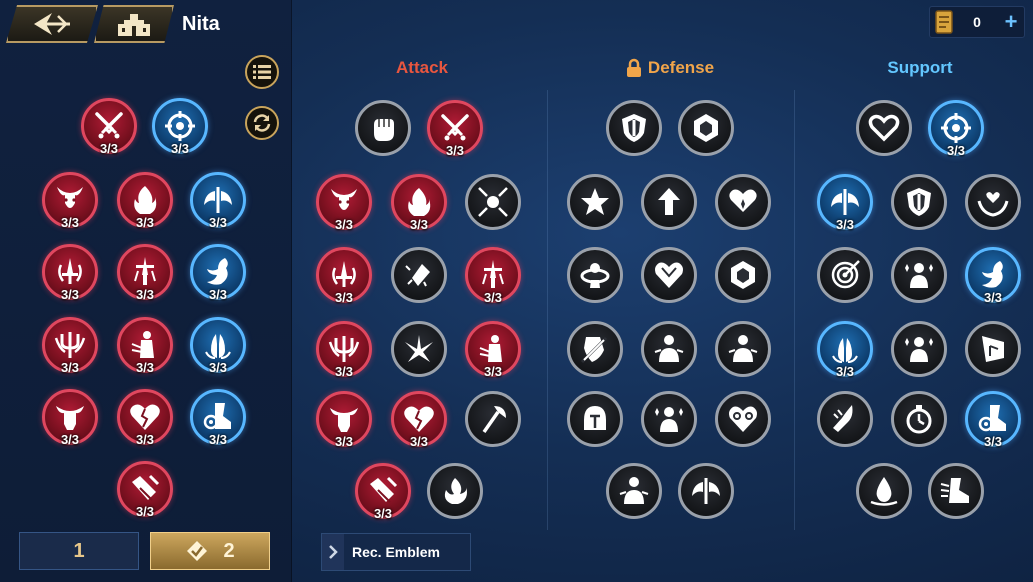  I want to click on swap-button, so click(262, 123).